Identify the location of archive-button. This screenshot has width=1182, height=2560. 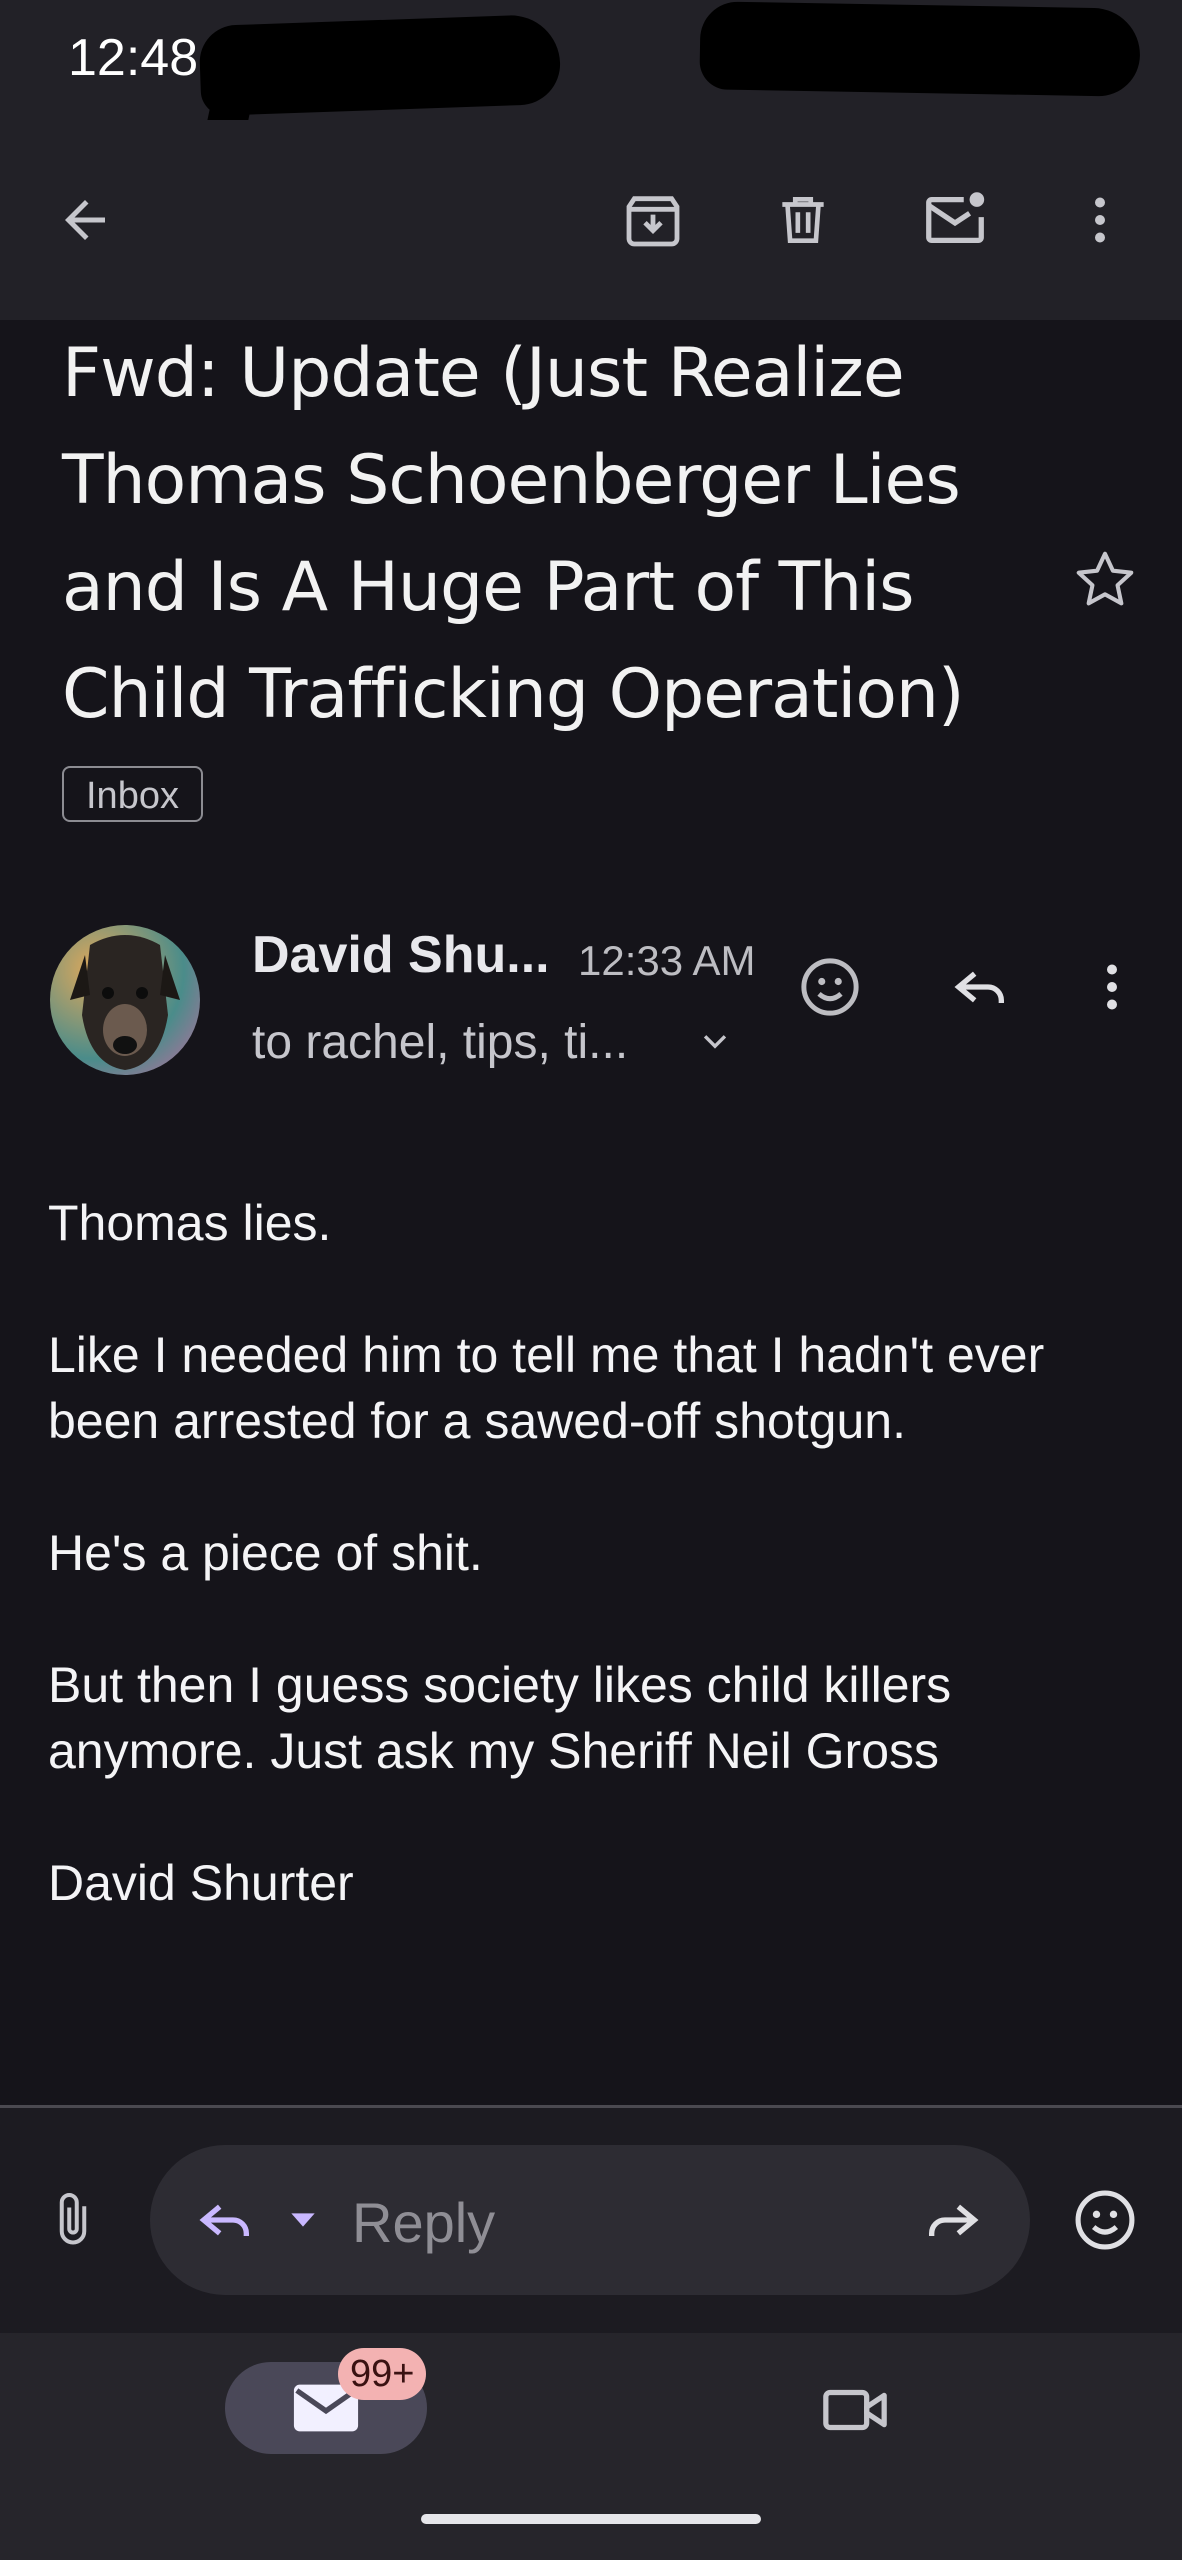
(653, 220).